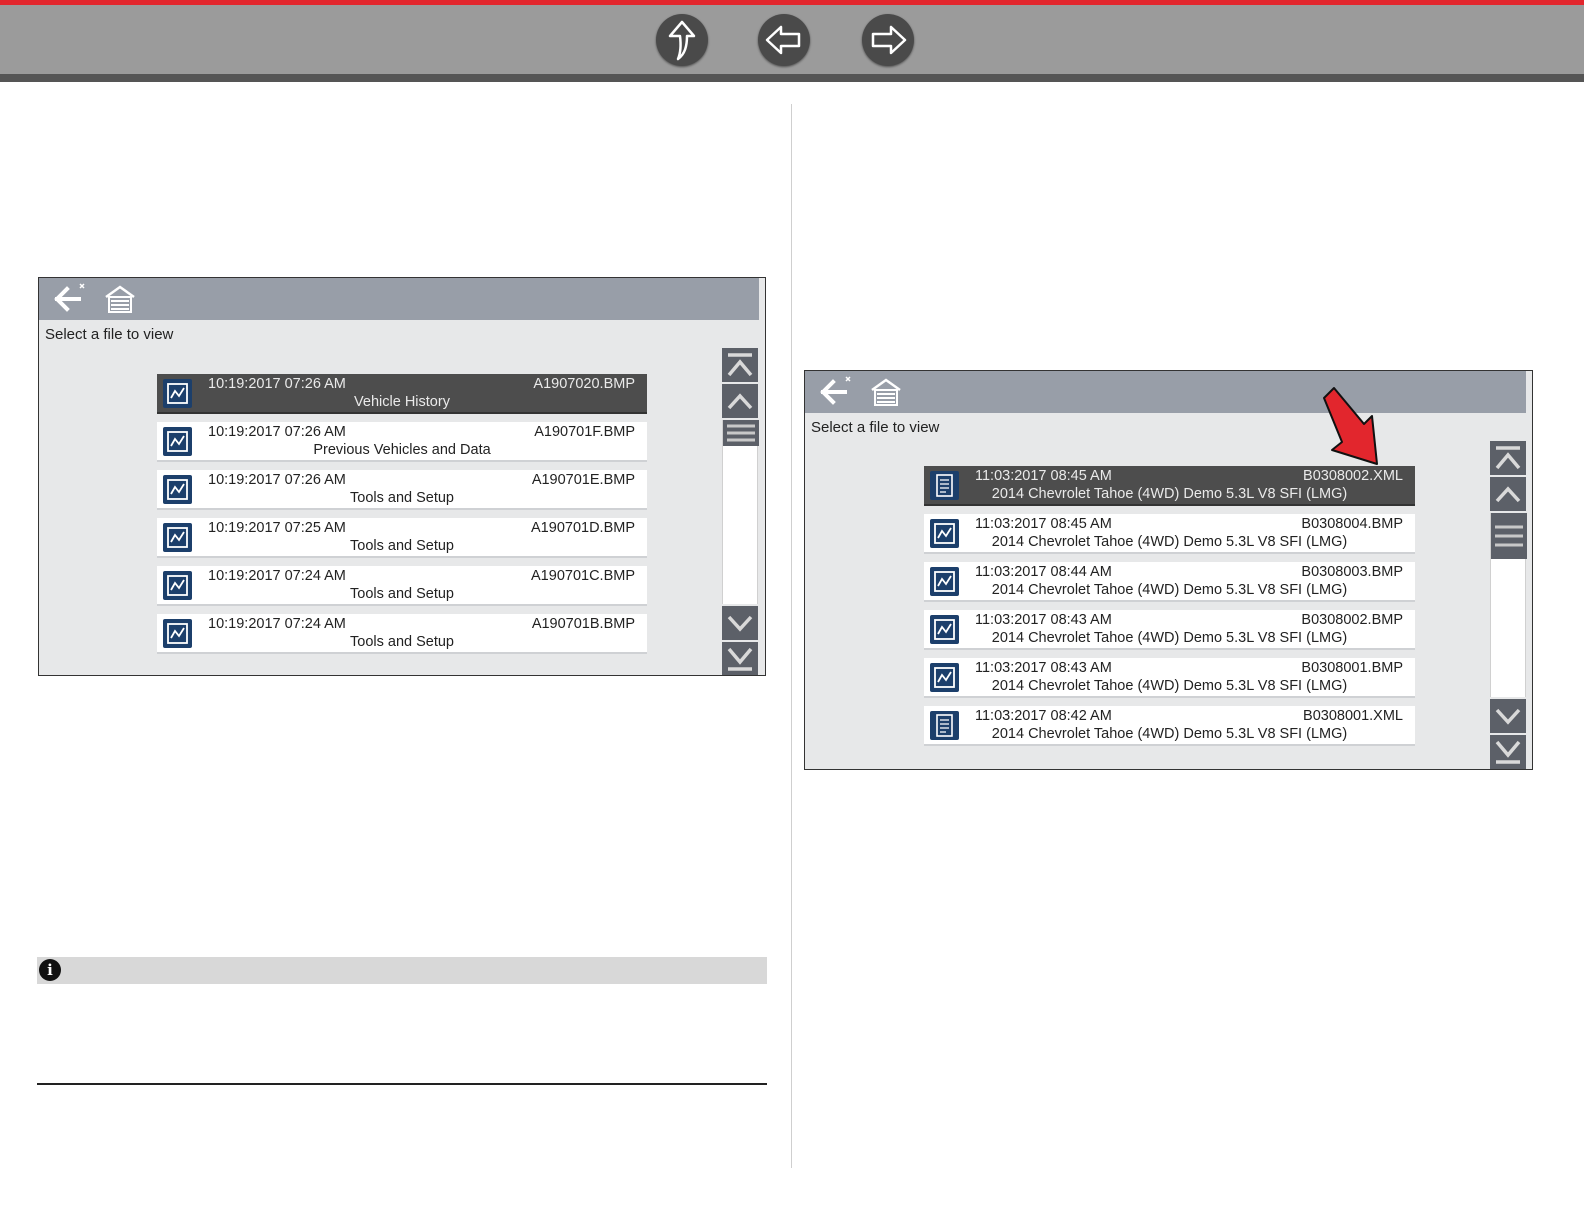 This screenshot has height=1224, width=1584. What do you see at coordinates (583, 624) in the screenshot?
I see `file-name: A190701B.BMP` at bounding box center [583, 624].